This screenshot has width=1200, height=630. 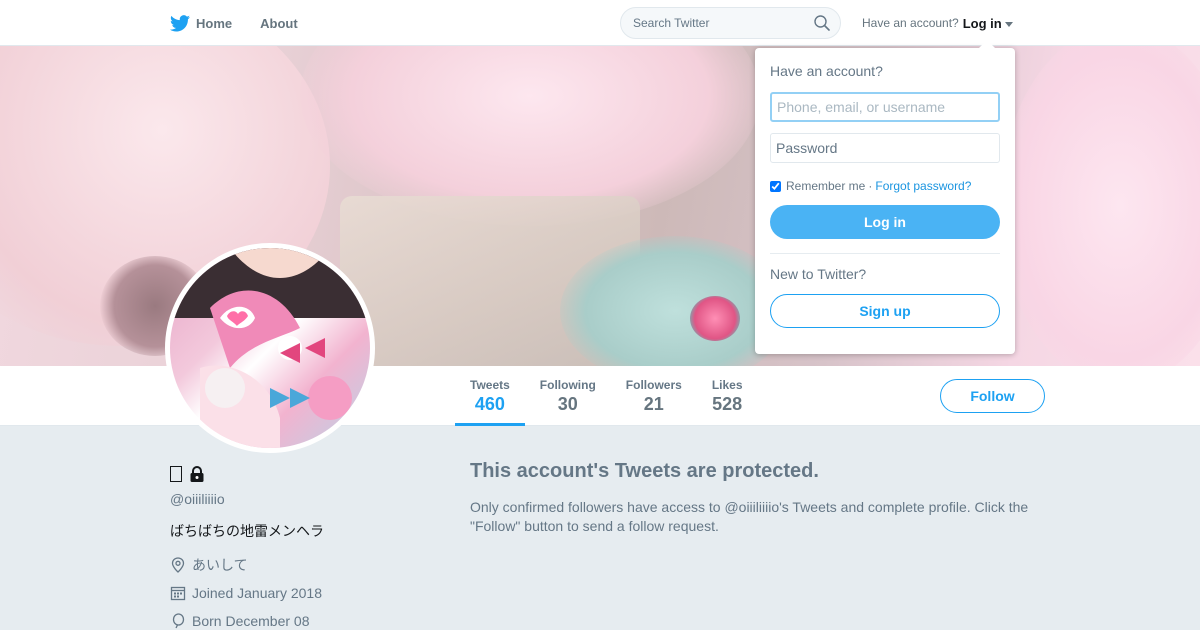 What do you see at coordinates (214, 23) in the screenshot?
I see `nav-home-label: Home` at bounding box center [214, 23].